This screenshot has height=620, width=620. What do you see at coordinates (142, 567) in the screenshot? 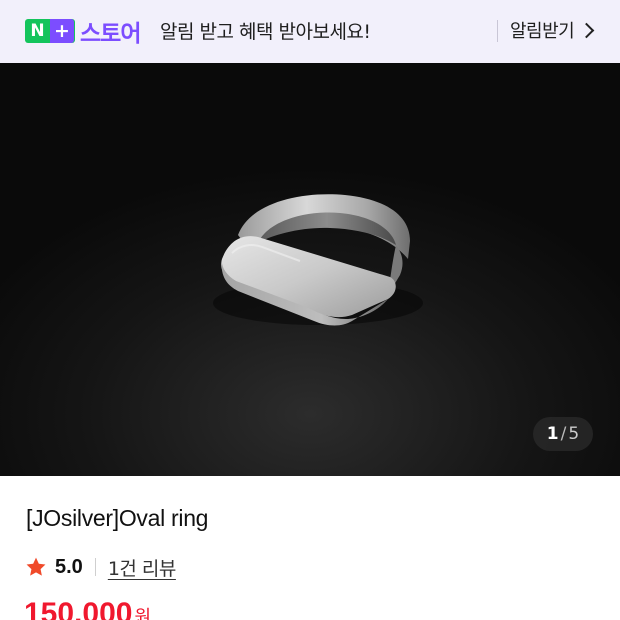
I see `review-count-link: 1건 리뷰` at bounding box center [142, 567].